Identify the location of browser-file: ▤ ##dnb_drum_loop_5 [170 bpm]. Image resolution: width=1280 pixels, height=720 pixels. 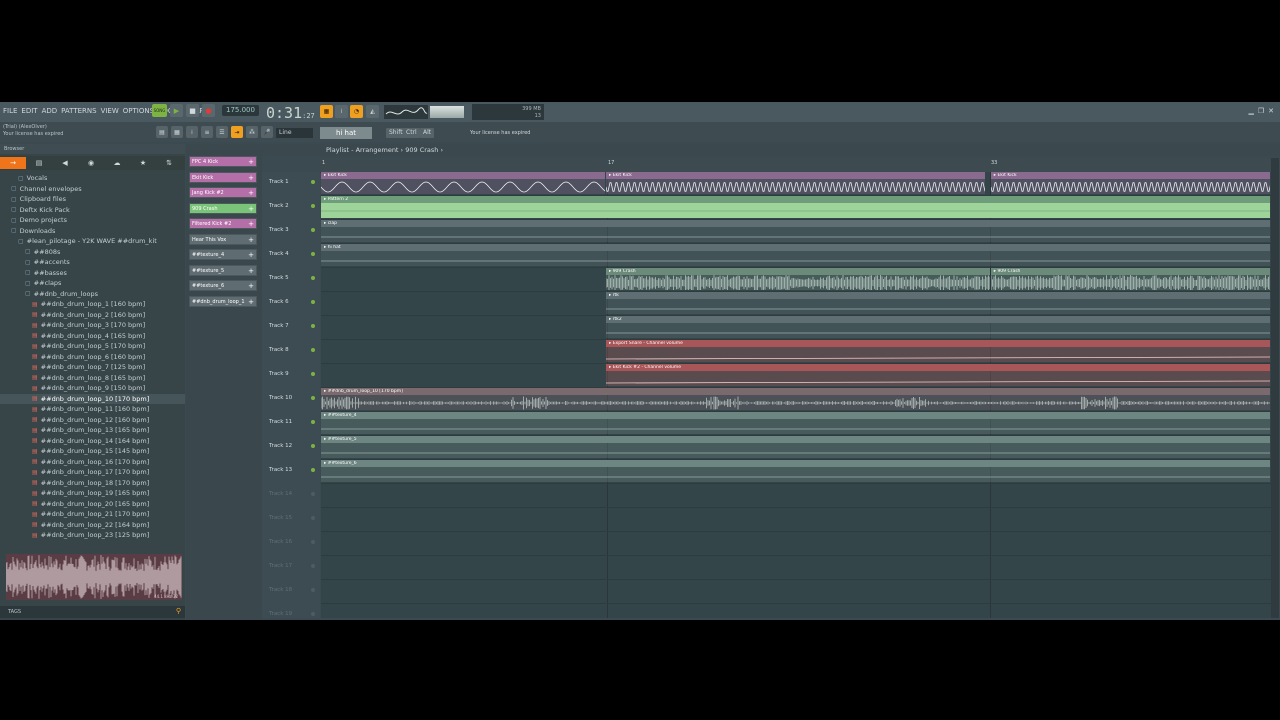
(92, 346).